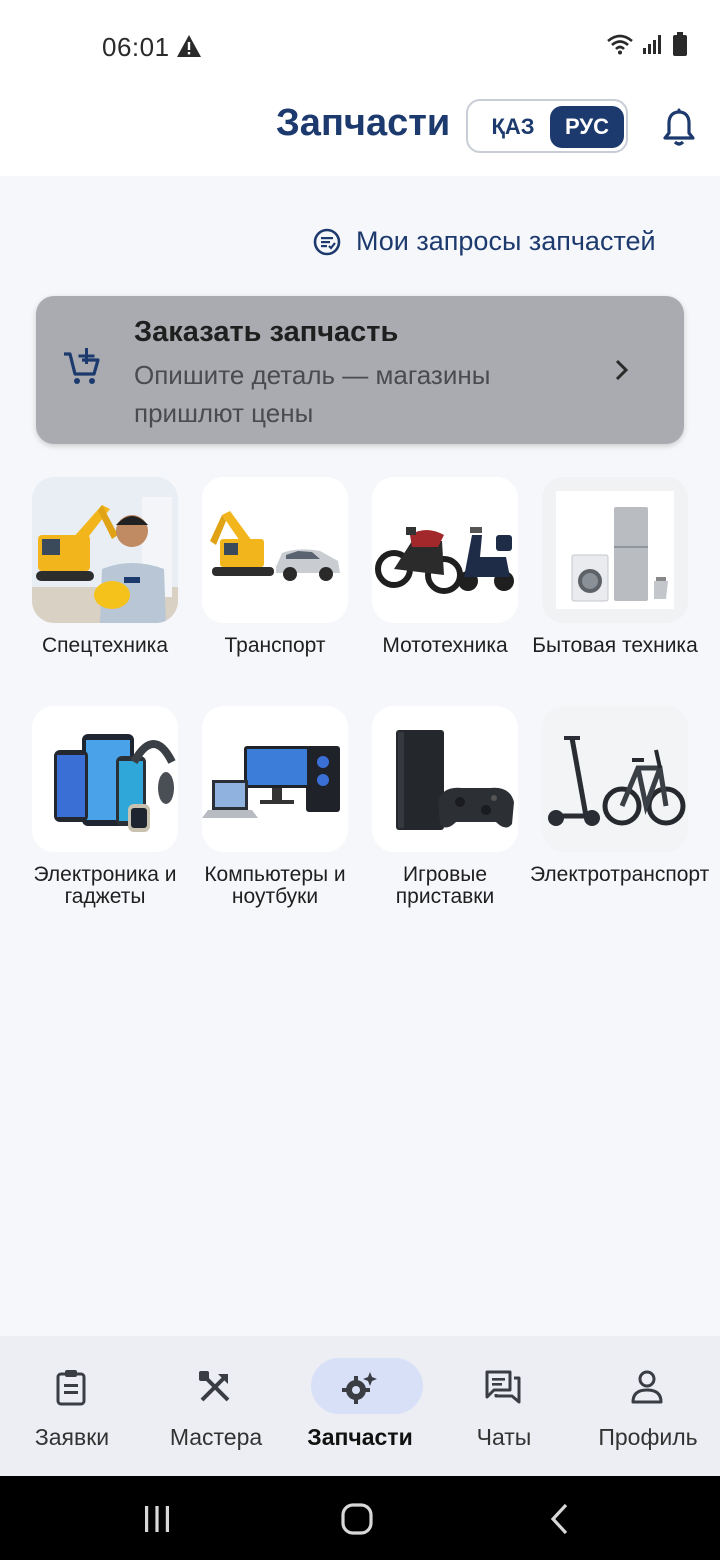 Image resolution: width=720 pixels, height=1560 pixels. What do you see at coordinates (275, 645) in the screenshot?
I see `category-label: Транспорт` at bounding box center [275, 645].